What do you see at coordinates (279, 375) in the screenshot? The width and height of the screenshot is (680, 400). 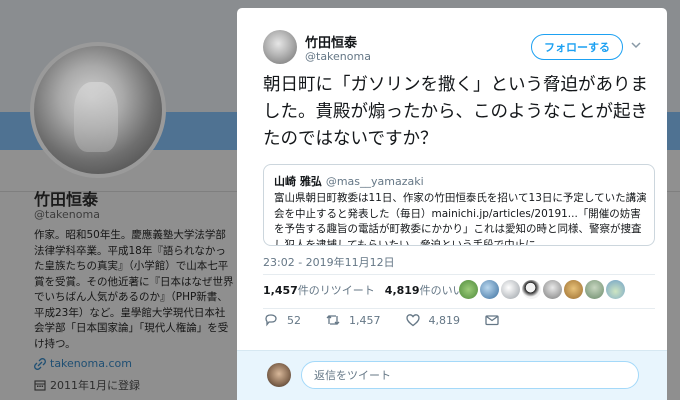 I see `current-user-avatar` at bounding box center [279, 375].